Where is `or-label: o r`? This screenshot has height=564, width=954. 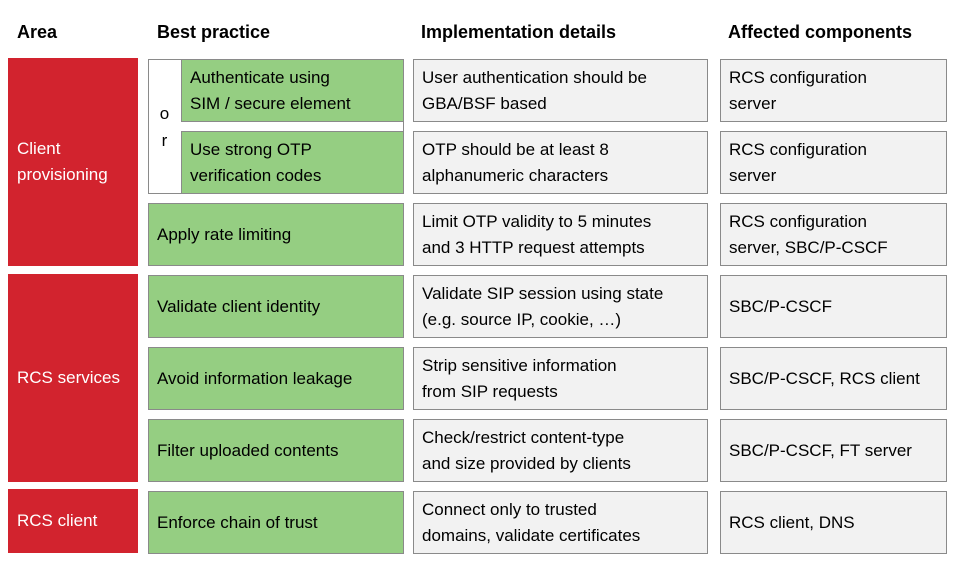
or-label: o r is located at coordinates (164, 126).